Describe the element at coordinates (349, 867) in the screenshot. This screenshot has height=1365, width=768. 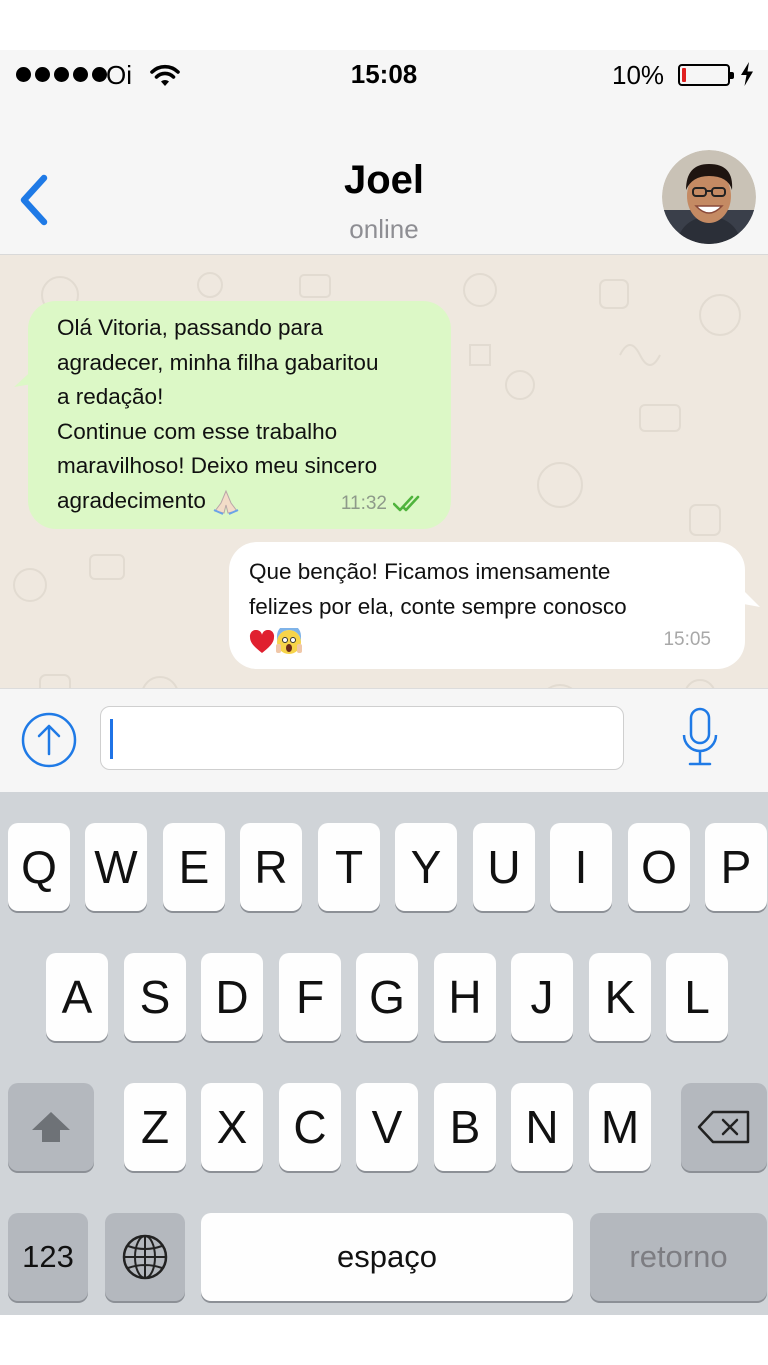
I see `key-t: T` at that location.